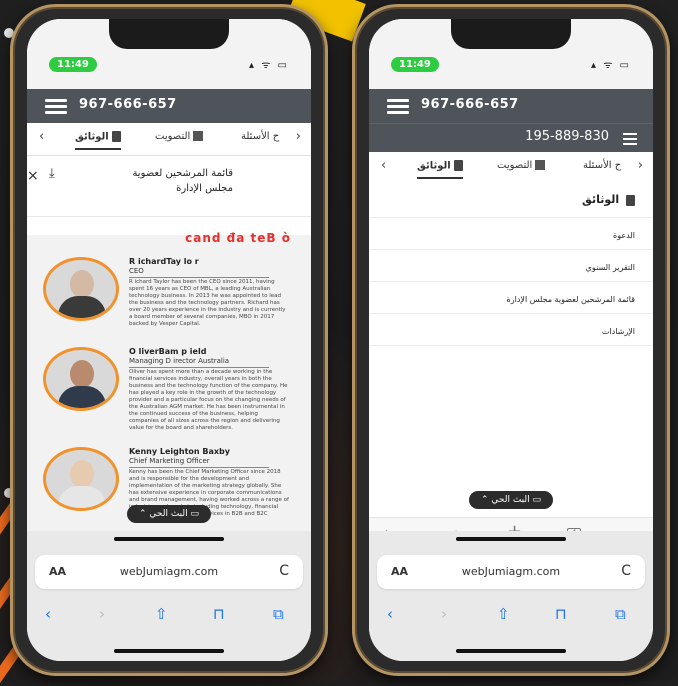  What do you see at coordinates (624, 235) in the screenshot?
I see `menu-item-invitation: الدعوة` at bounding box center [624, 235].